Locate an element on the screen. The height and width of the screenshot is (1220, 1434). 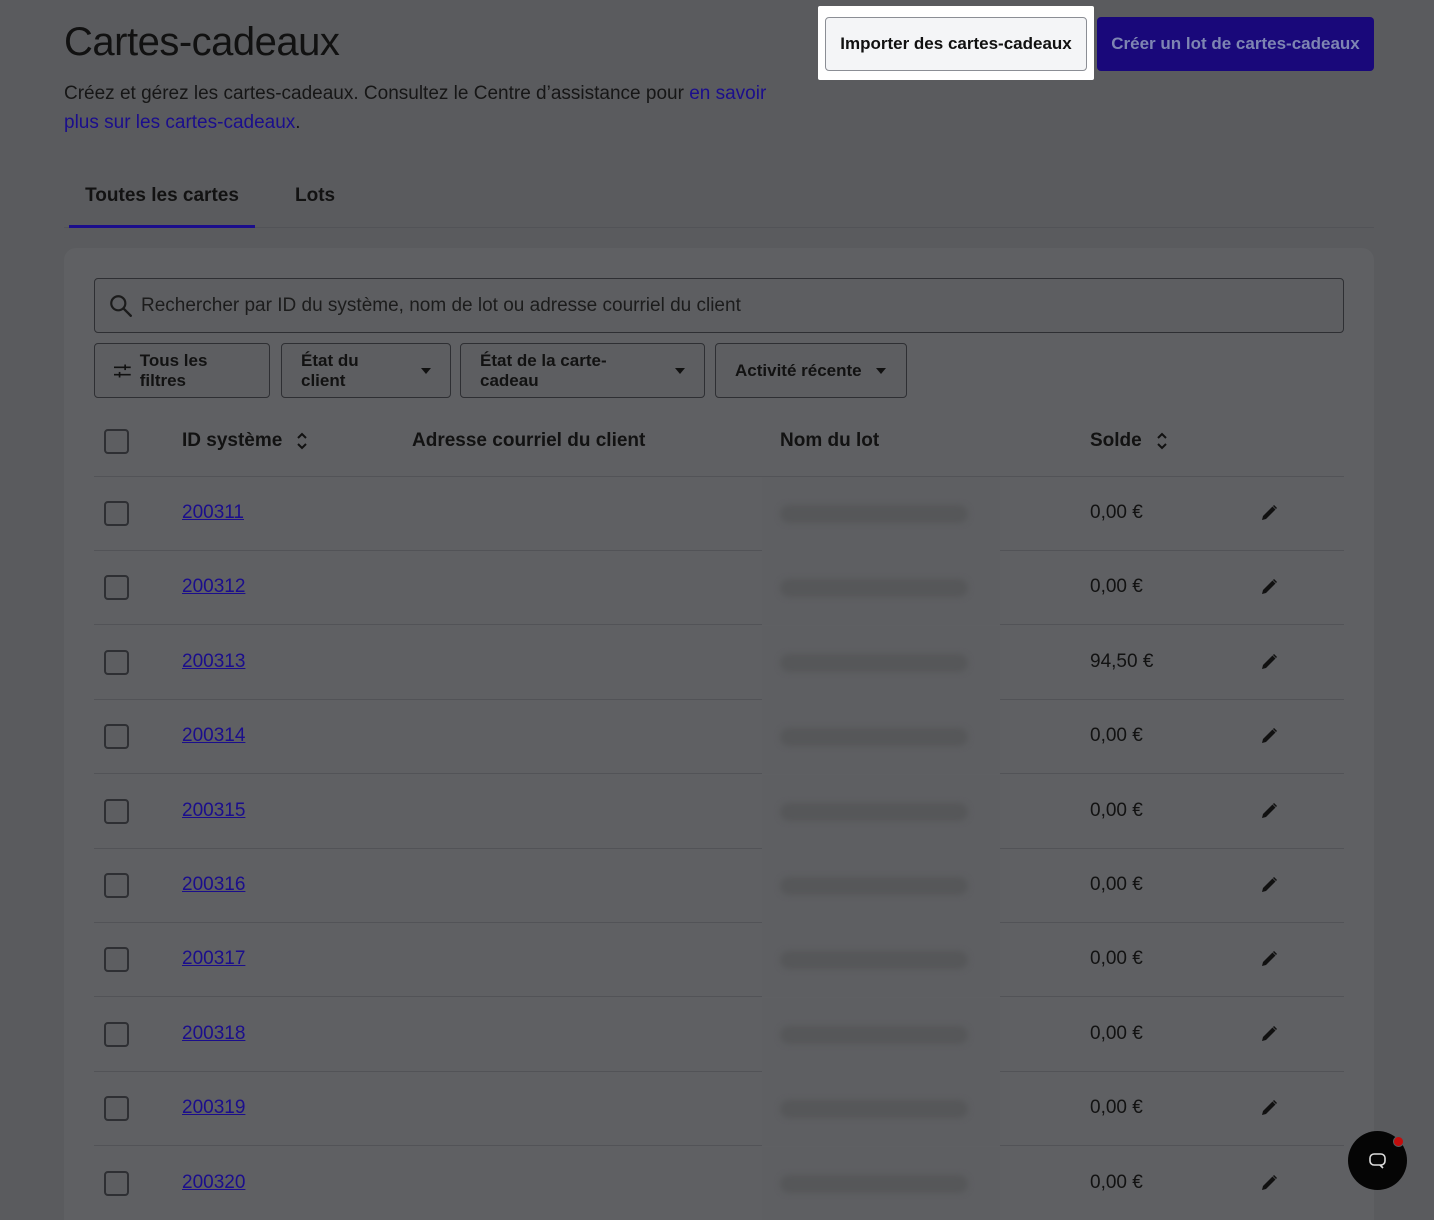
column-balance-label: Solde is located at coordinates (1116, 440).